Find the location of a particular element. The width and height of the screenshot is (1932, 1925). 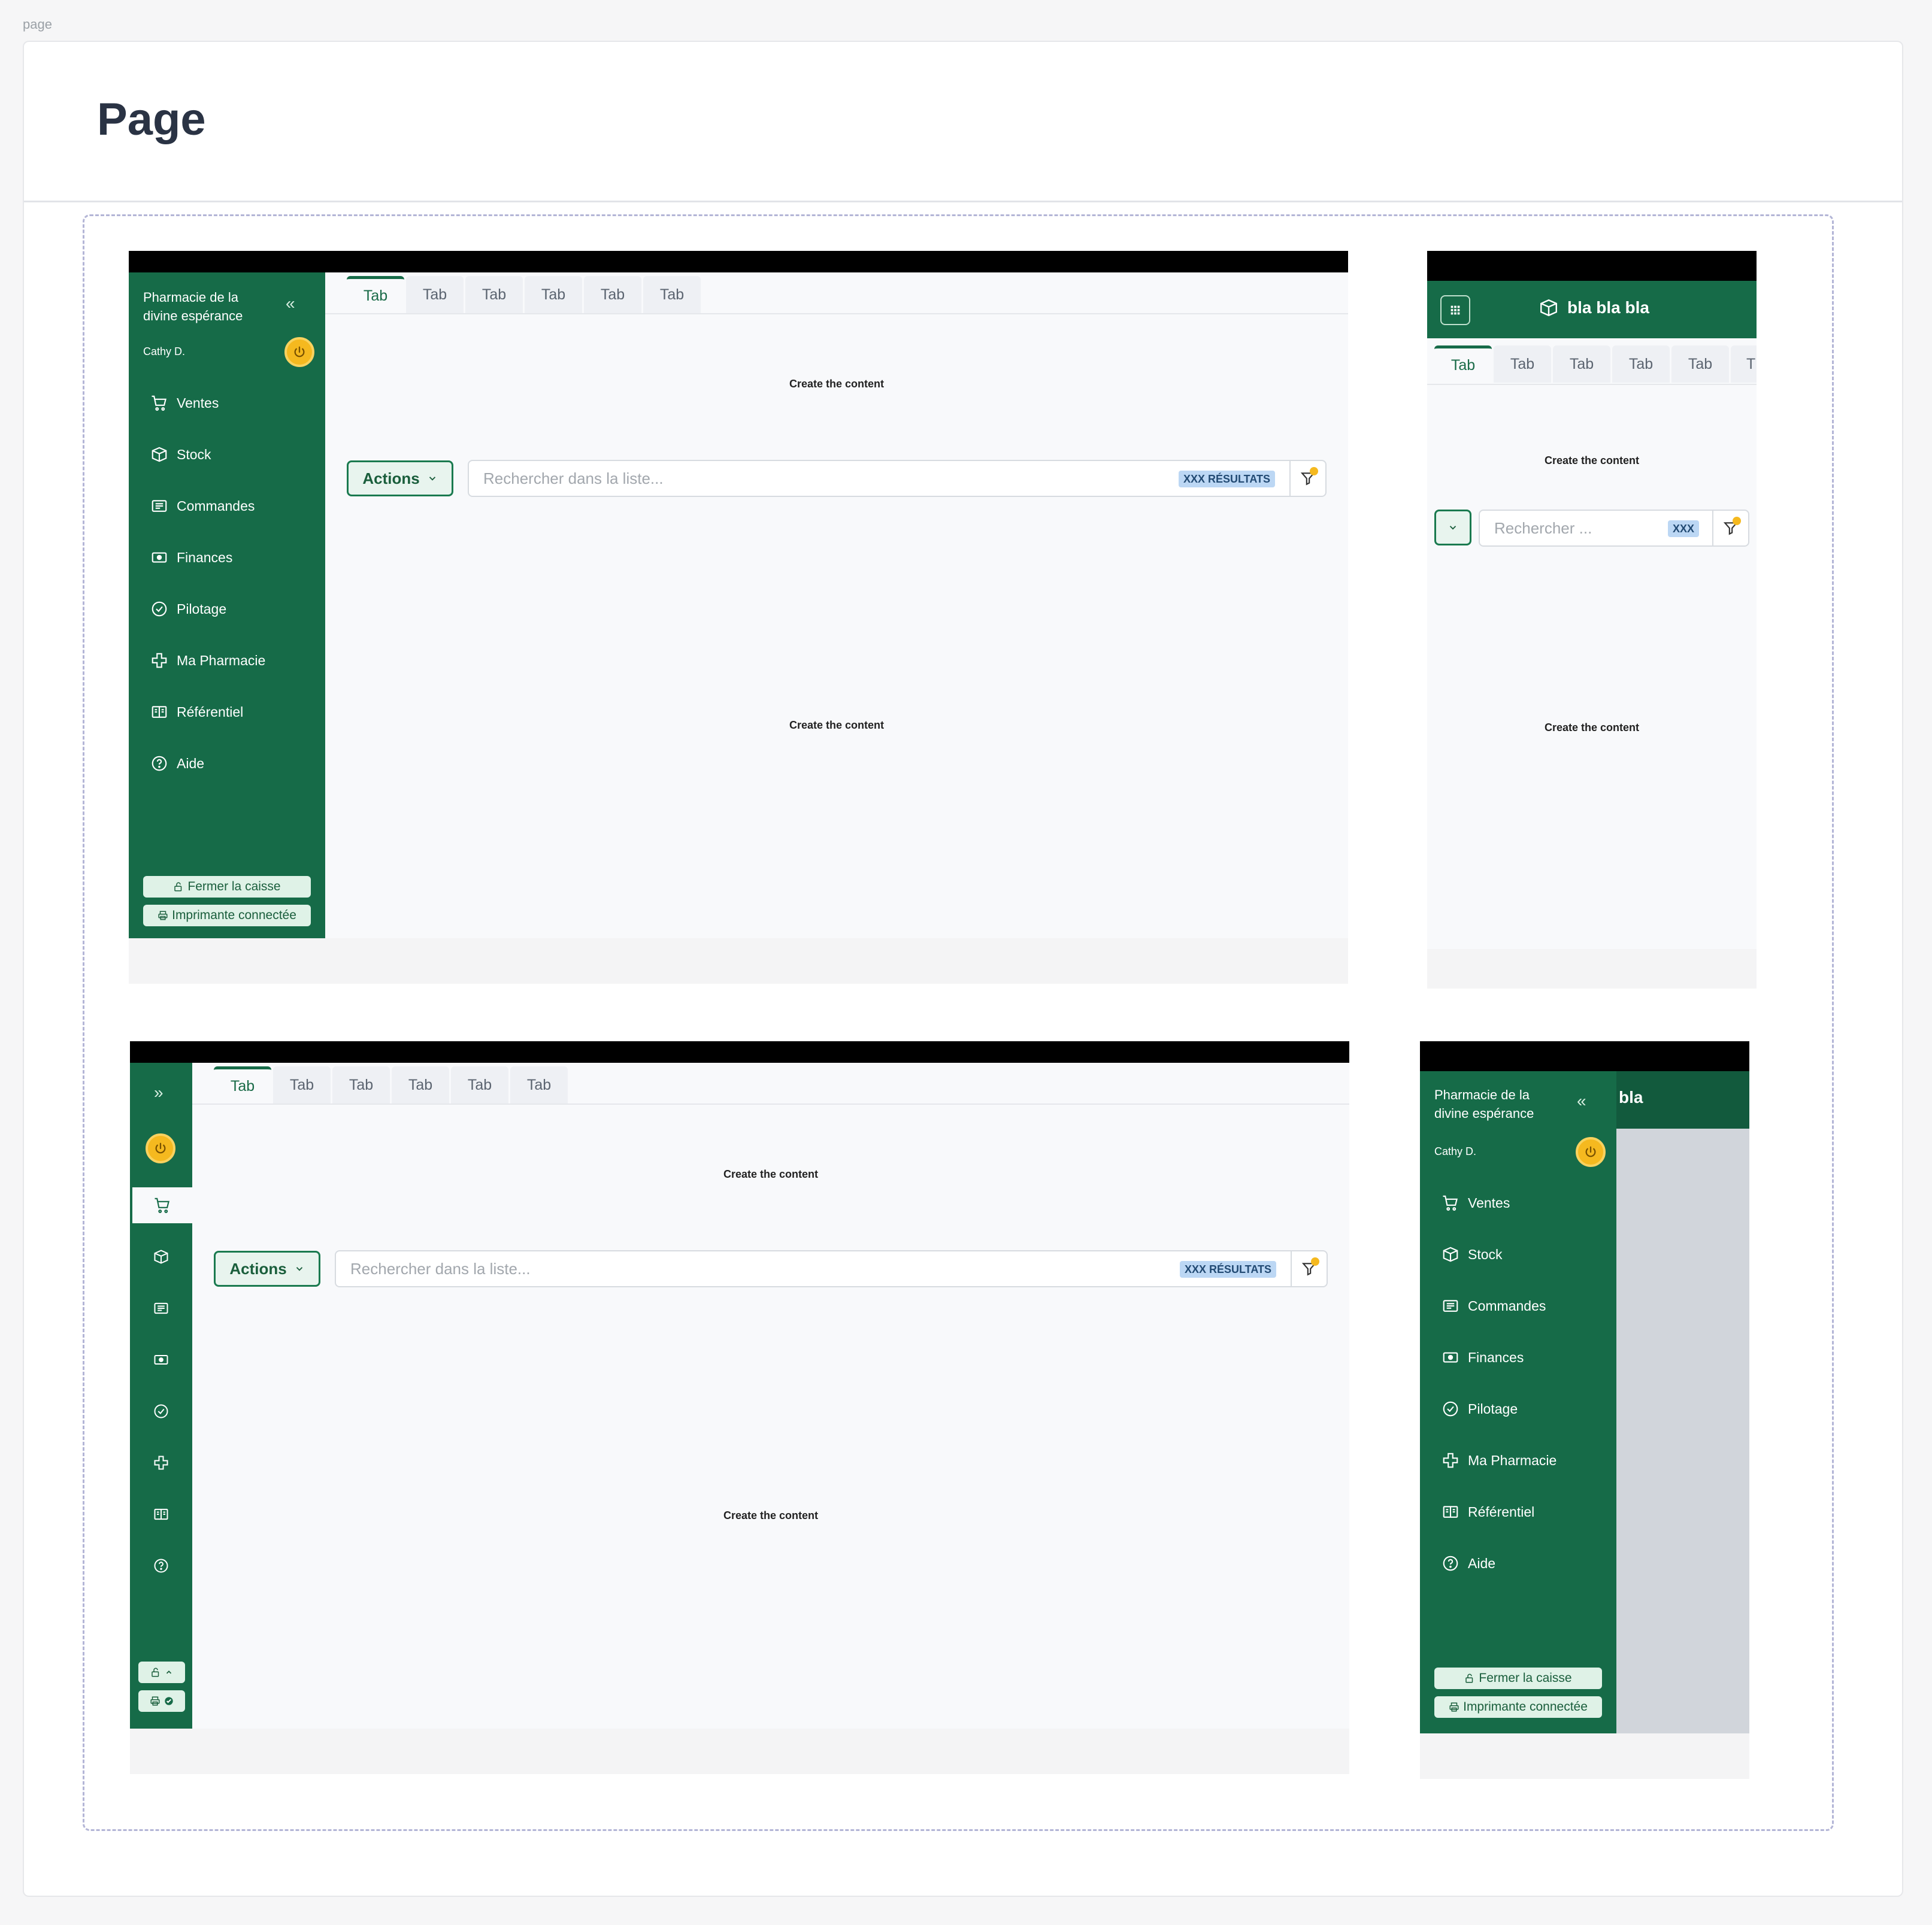

sidebar-item-referentiel is located at coordinates (161, 1514).